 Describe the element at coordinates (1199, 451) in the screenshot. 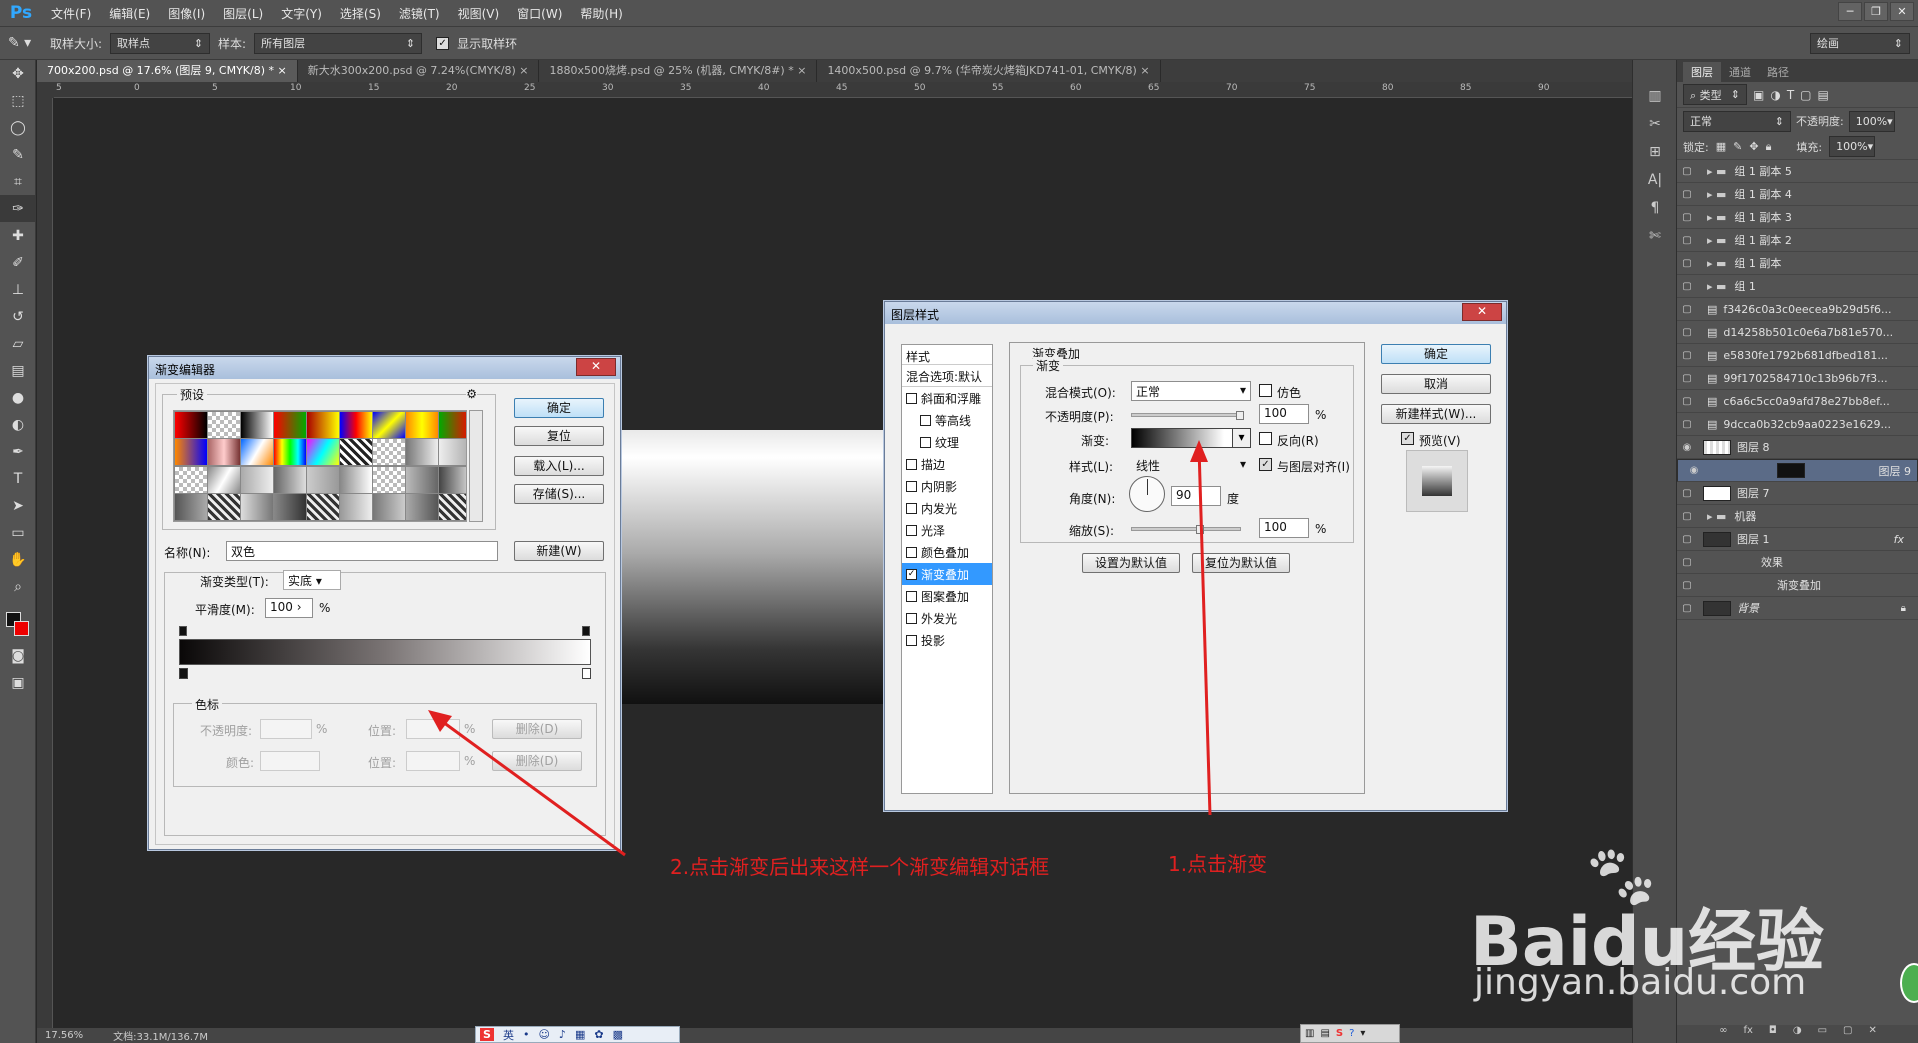

I see `arrow-gradient-field-head` at that location.